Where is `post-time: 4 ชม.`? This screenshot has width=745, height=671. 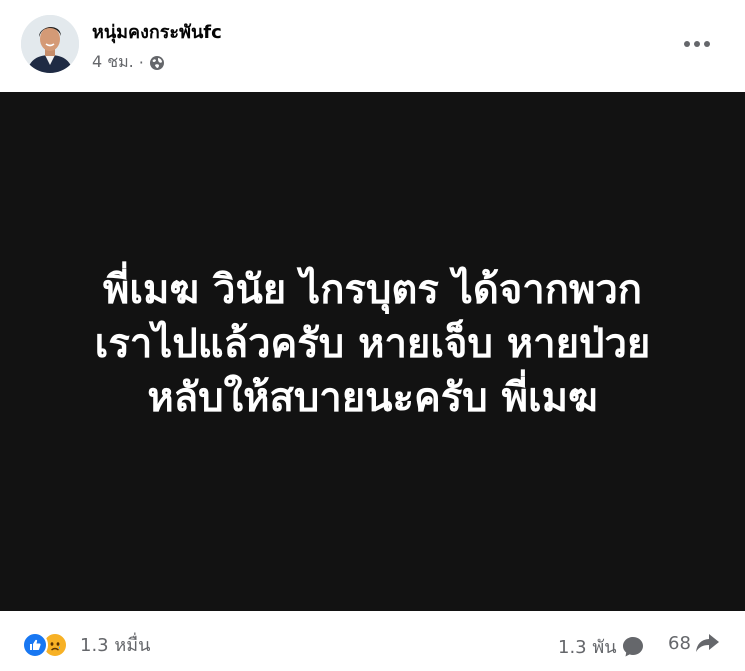
post-time: 4 ชม. is located at coordinates (113, 62).